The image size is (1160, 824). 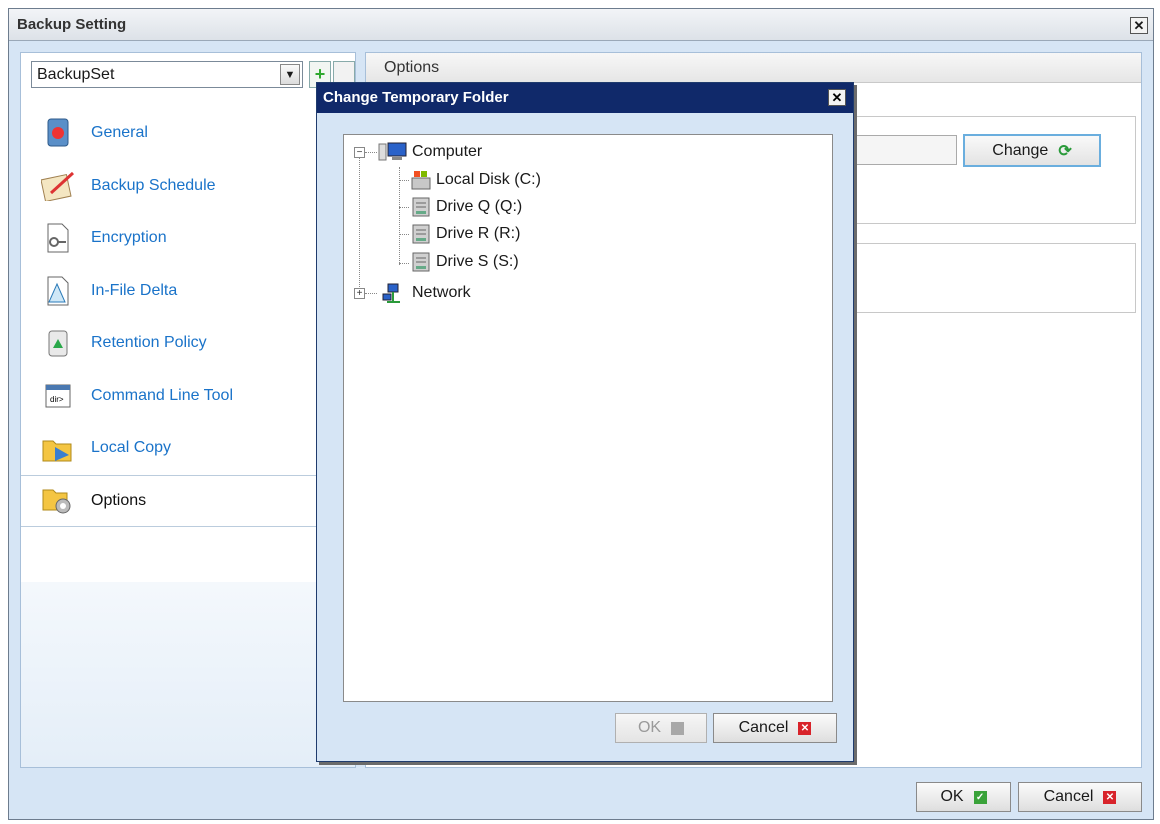 What do you see at coordinates (290, 74) in the screenshot?
I see `chevron-down-icon: ▼` at bounding box center [290, 74].